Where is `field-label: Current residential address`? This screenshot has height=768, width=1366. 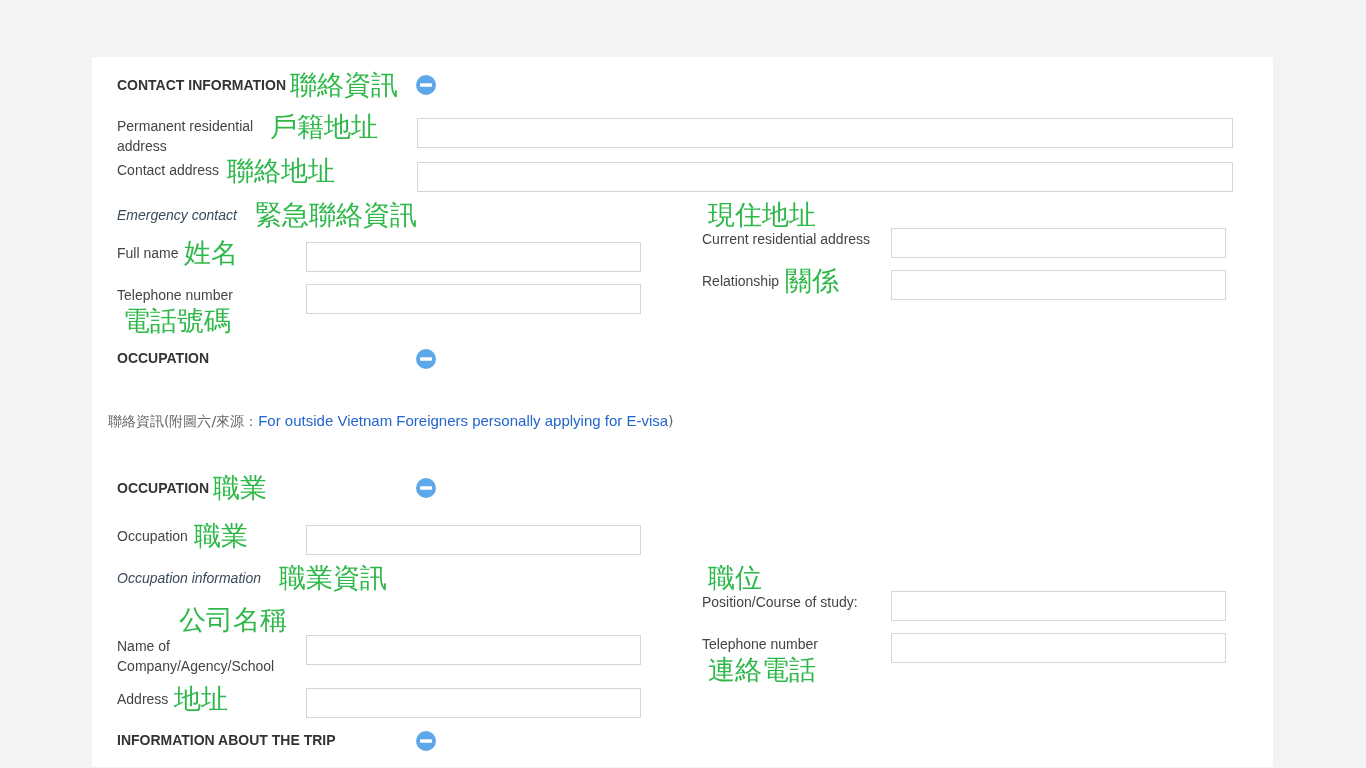
field-label: Current residential address is located at coordinates (786, 239).